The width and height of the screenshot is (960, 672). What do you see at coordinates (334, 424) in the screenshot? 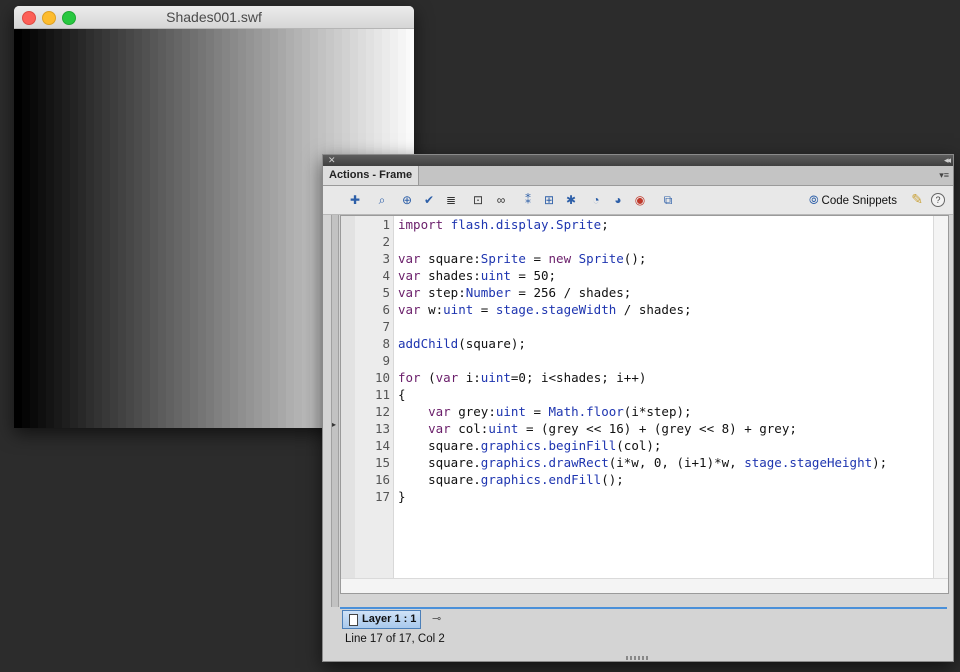
I see `expand-arrow-icon: ▸` at bounding box center [334, 424].